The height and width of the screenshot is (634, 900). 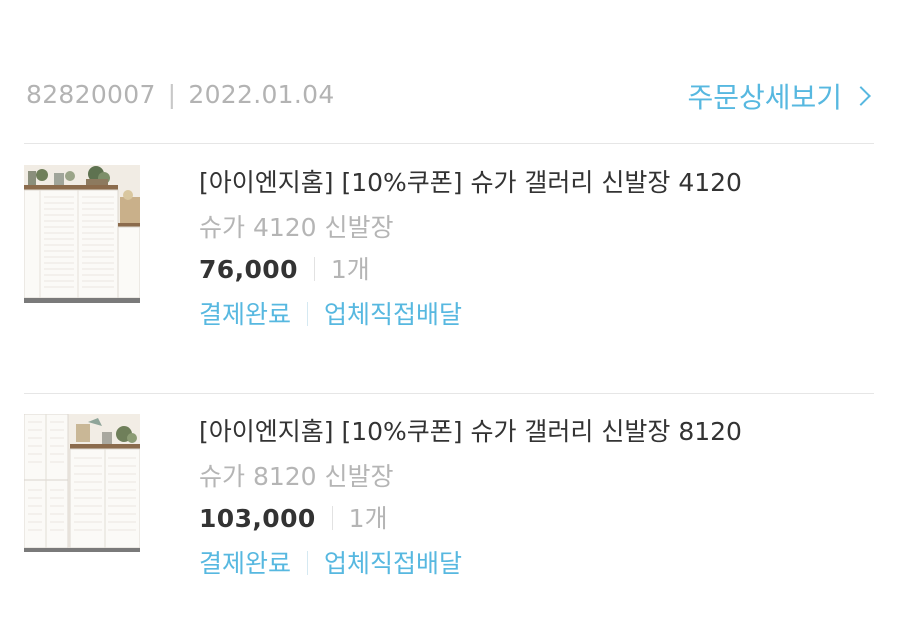 I want to click on price-row: 103,000 1개, so click(x=519, y=519).